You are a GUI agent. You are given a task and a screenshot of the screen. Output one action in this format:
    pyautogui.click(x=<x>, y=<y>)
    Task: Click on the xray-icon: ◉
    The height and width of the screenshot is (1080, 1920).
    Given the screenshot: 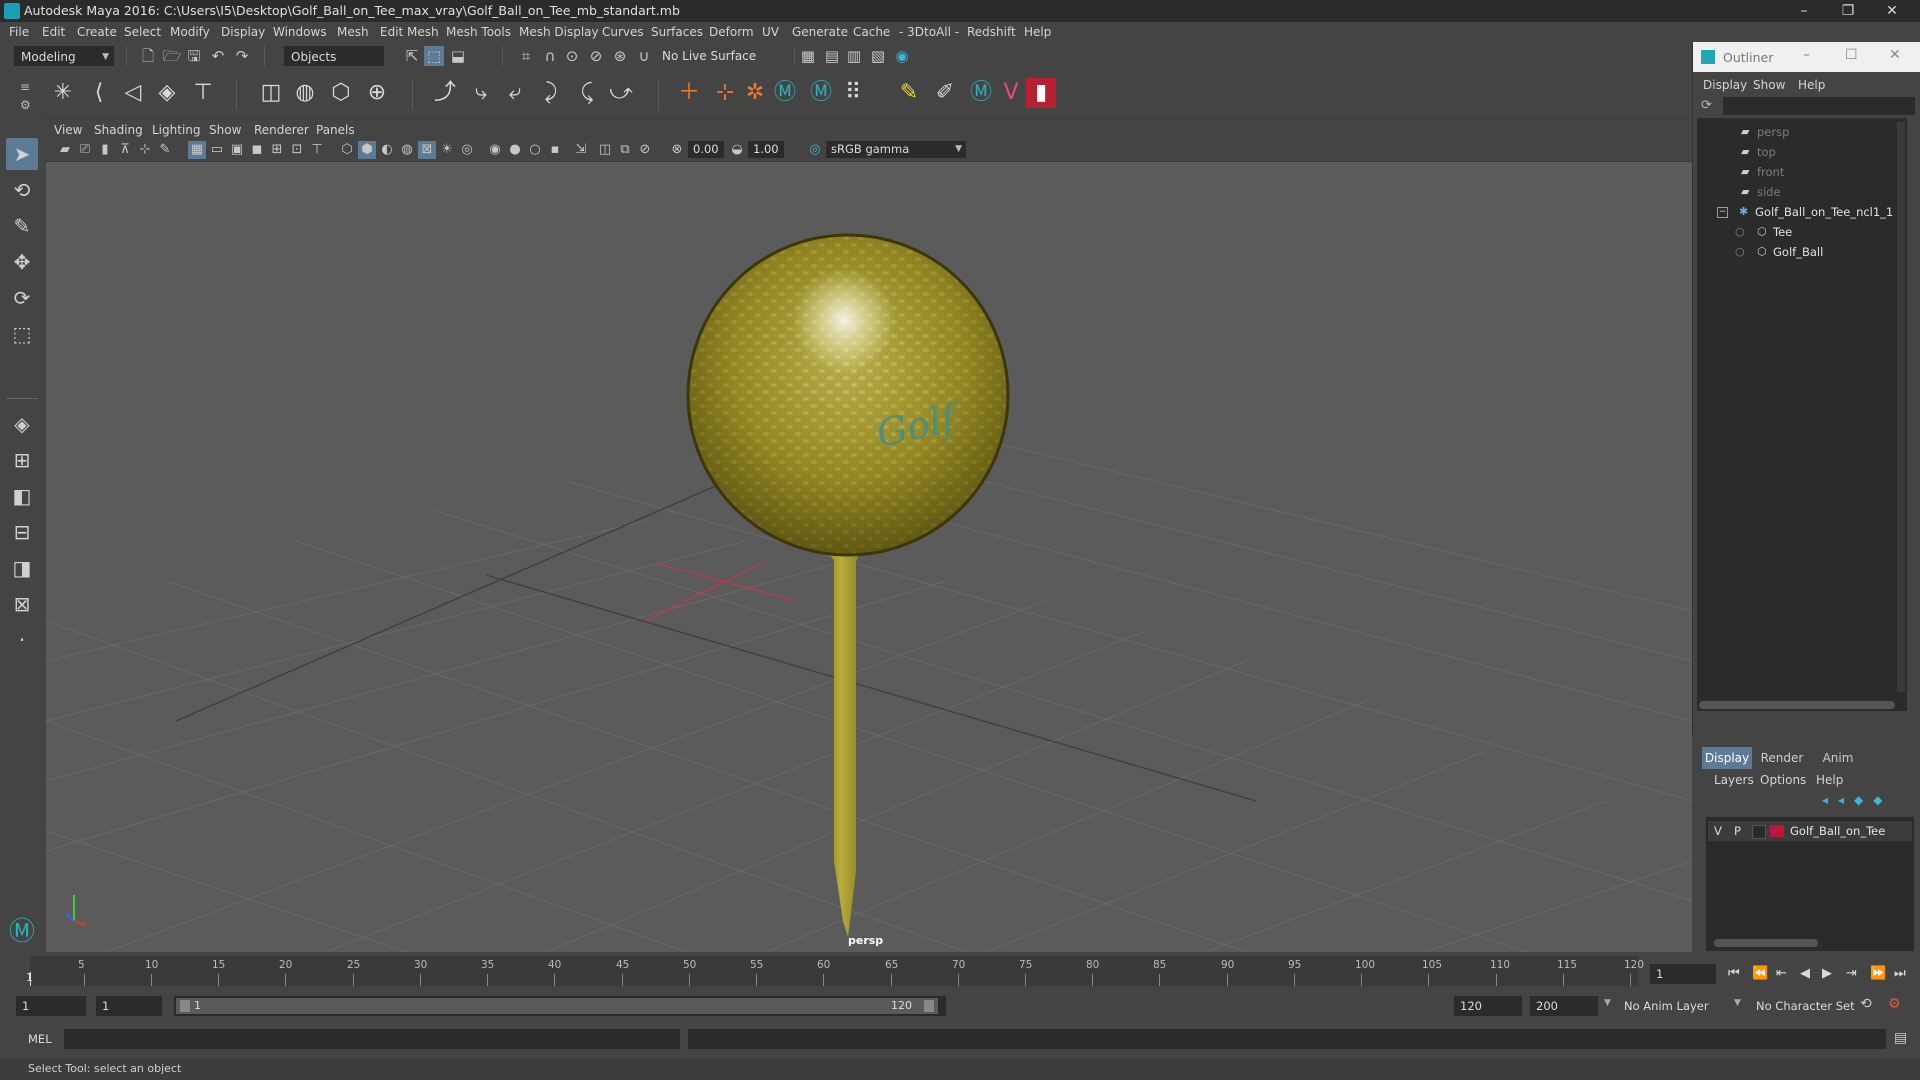 What is the action you would take?
    pyautogui.click(x=495, y=150)
    